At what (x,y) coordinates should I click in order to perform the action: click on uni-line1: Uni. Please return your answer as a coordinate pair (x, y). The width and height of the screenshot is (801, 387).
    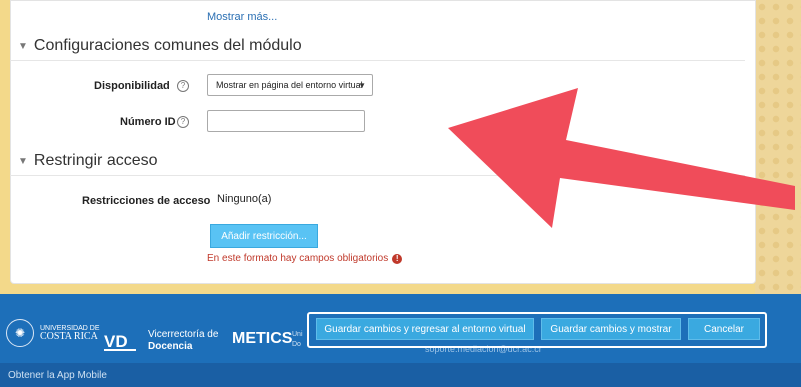
    Looking at the image, I should click on (297, 334).